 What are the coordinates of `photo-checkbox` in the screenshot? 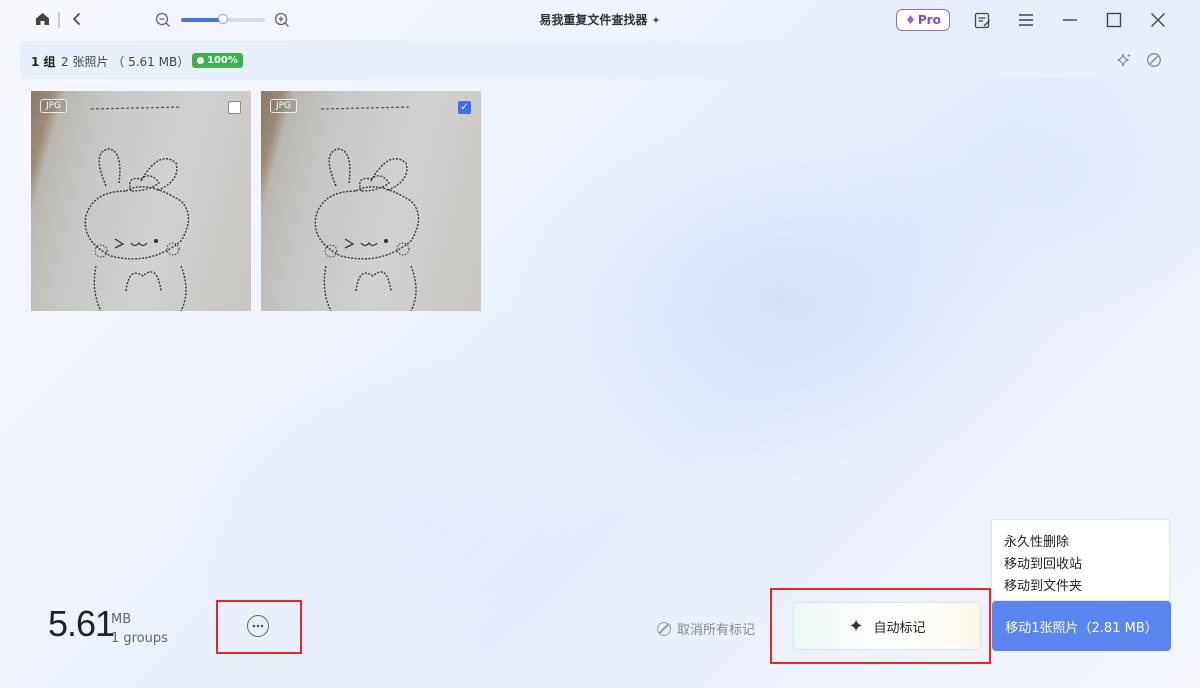 It's located at (234, 107).